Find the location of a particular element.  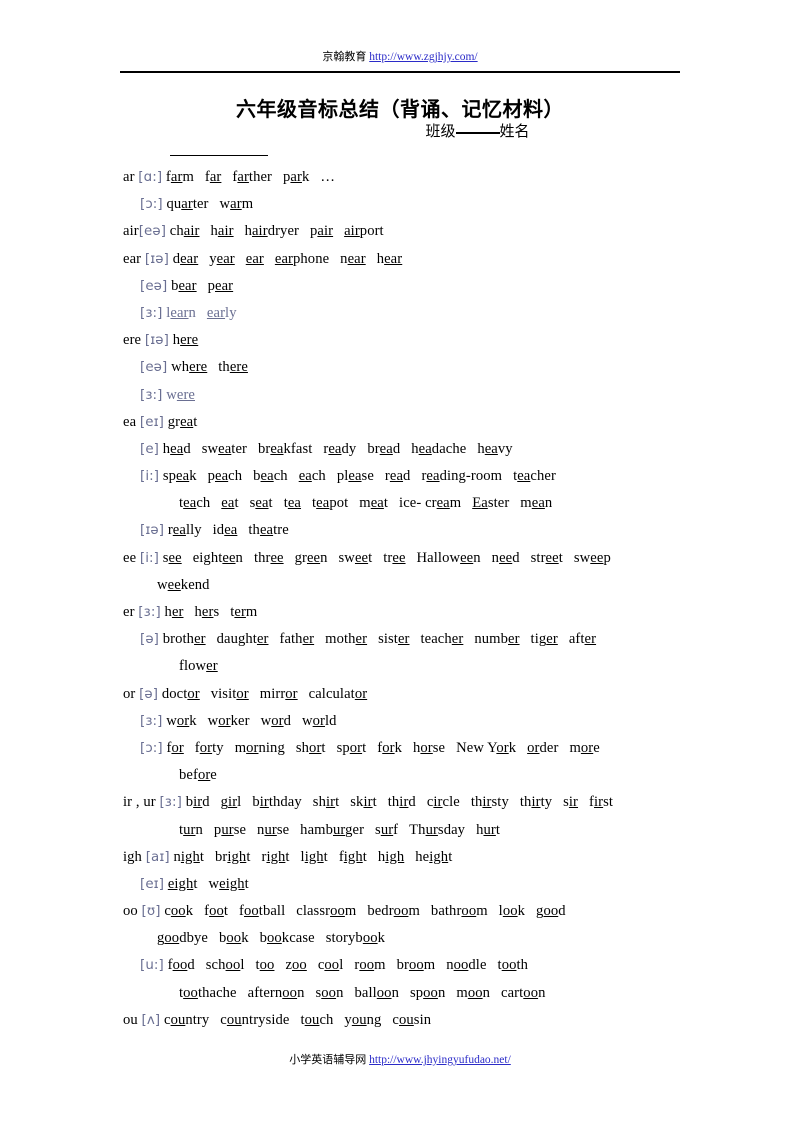

example-word: eat is located at coordinates (229, 503).